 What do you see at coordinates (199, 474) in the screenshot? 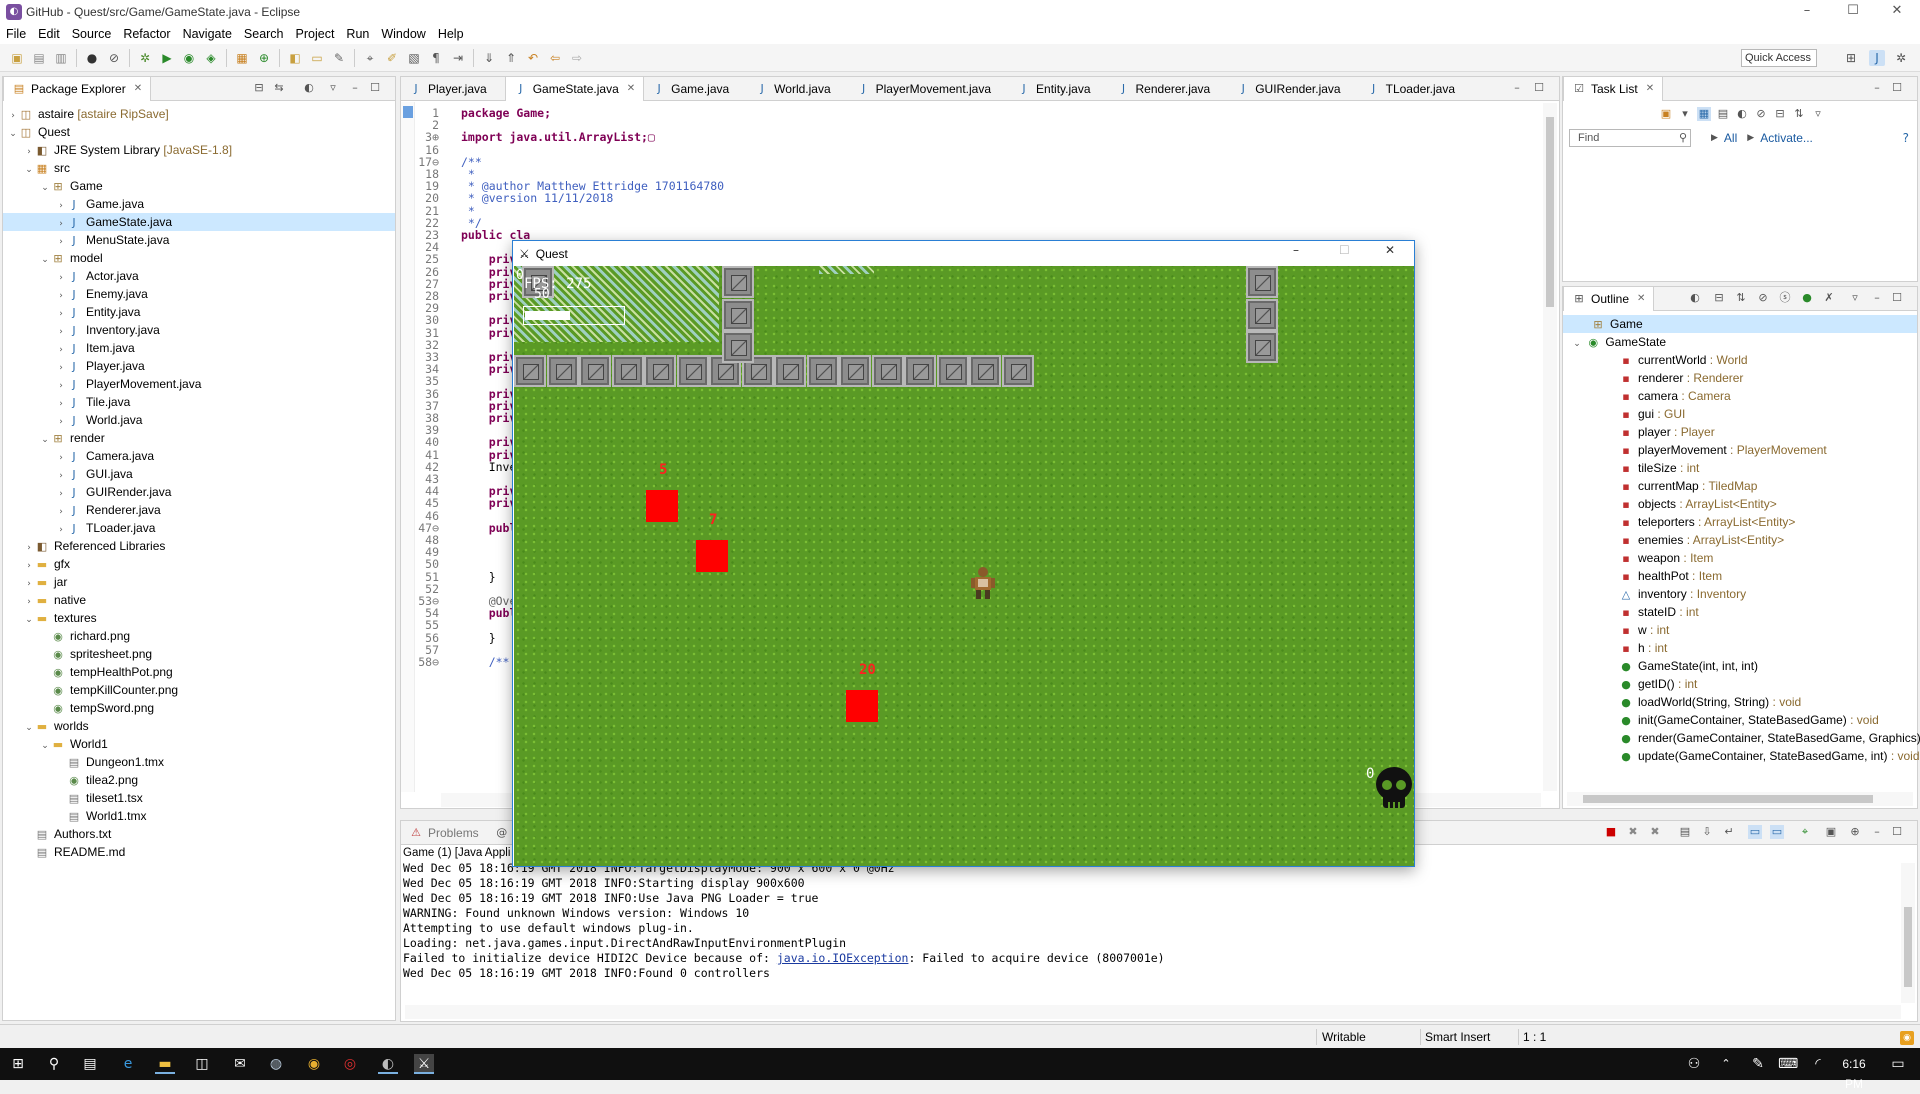
I see `tree-item: › J GUI.java` at bounding box center [199, 474].